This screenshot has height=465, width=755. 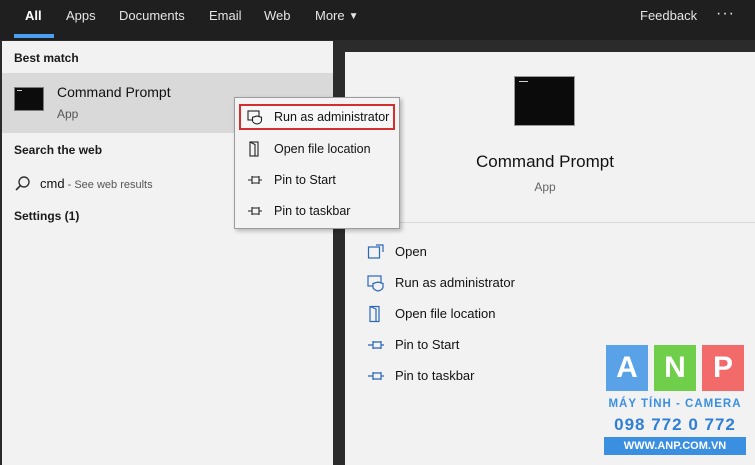 What do you see at coordinates (353, 16) in the screenshot?
I see `chevron-down-icon: ▼` at bounding box center [353, 16].